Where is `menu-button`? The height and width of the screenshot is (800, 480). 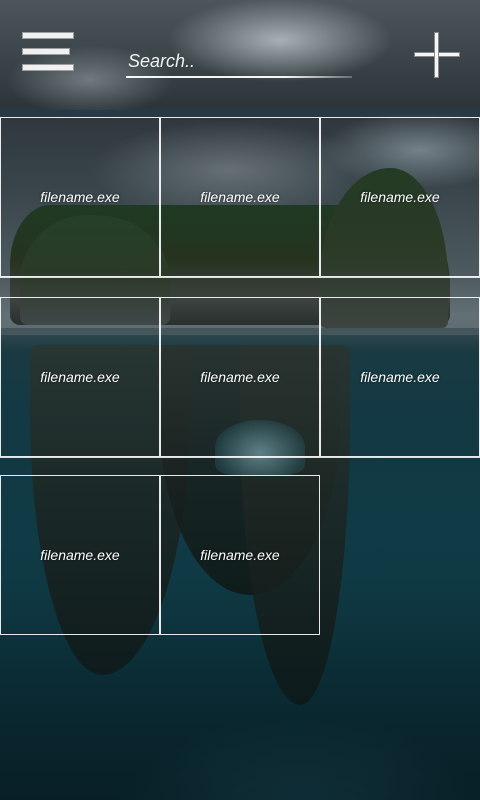
menu-button is located at coordinates (49, 55).